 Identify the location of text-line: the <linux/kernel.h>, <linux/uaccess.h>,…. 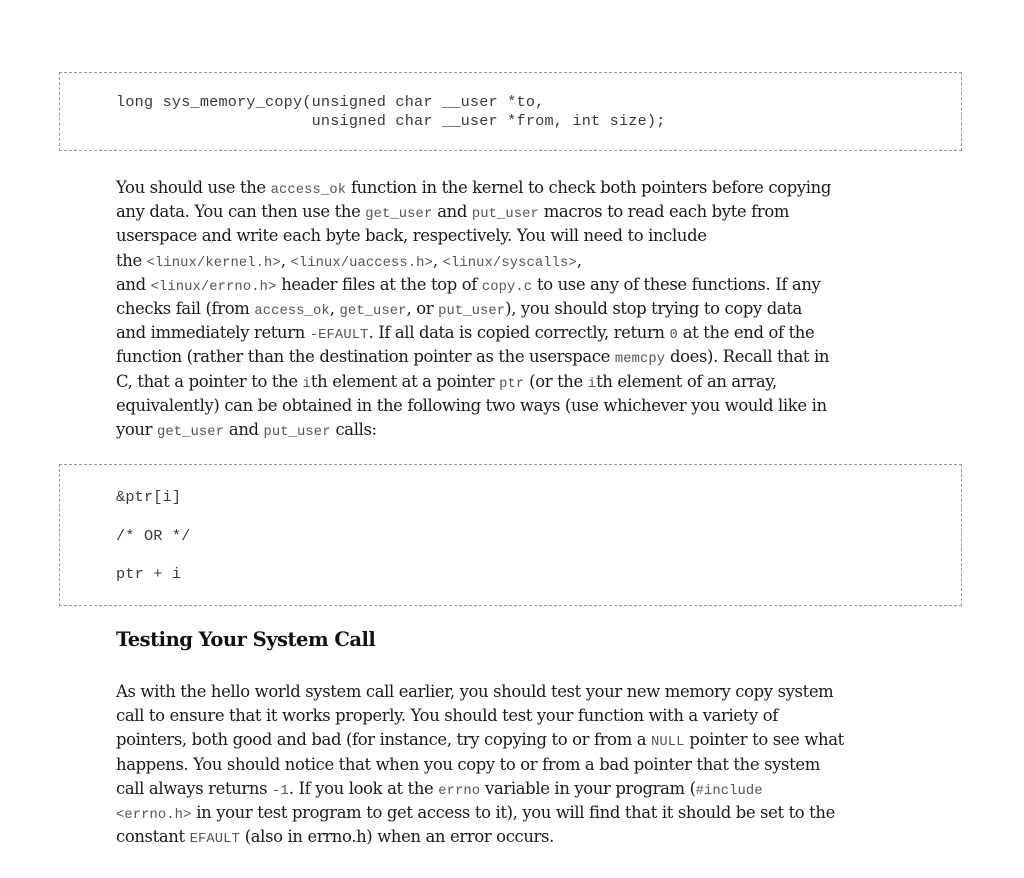
(516, 261).